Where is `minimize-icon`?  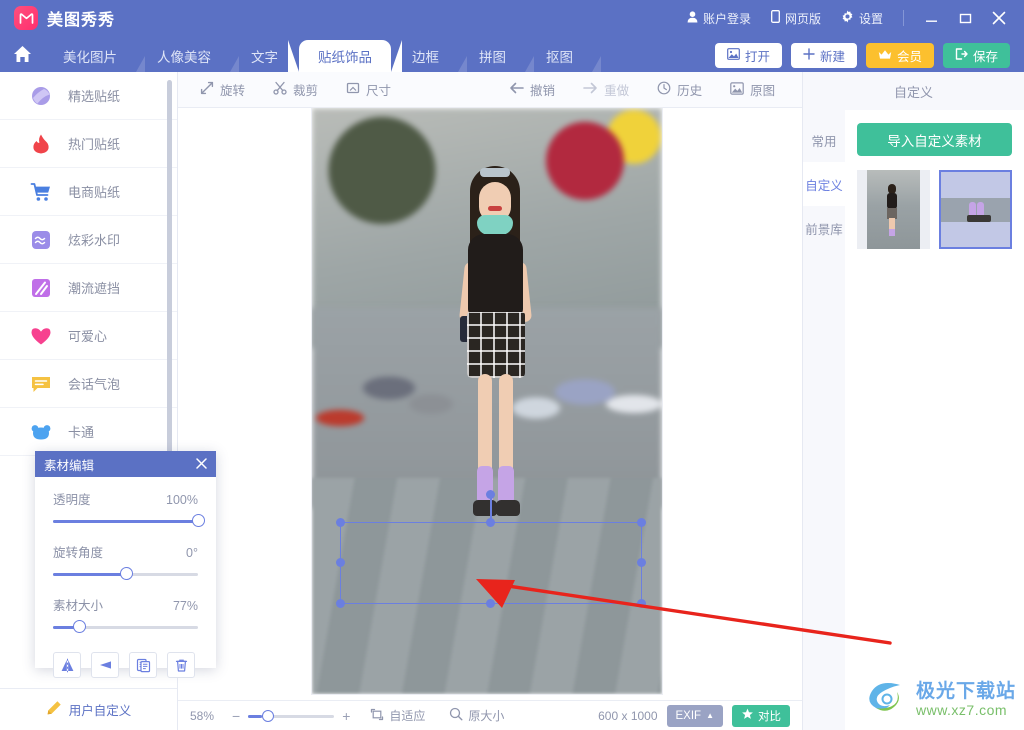
minimize-icon is located at coordinates (931, 18).